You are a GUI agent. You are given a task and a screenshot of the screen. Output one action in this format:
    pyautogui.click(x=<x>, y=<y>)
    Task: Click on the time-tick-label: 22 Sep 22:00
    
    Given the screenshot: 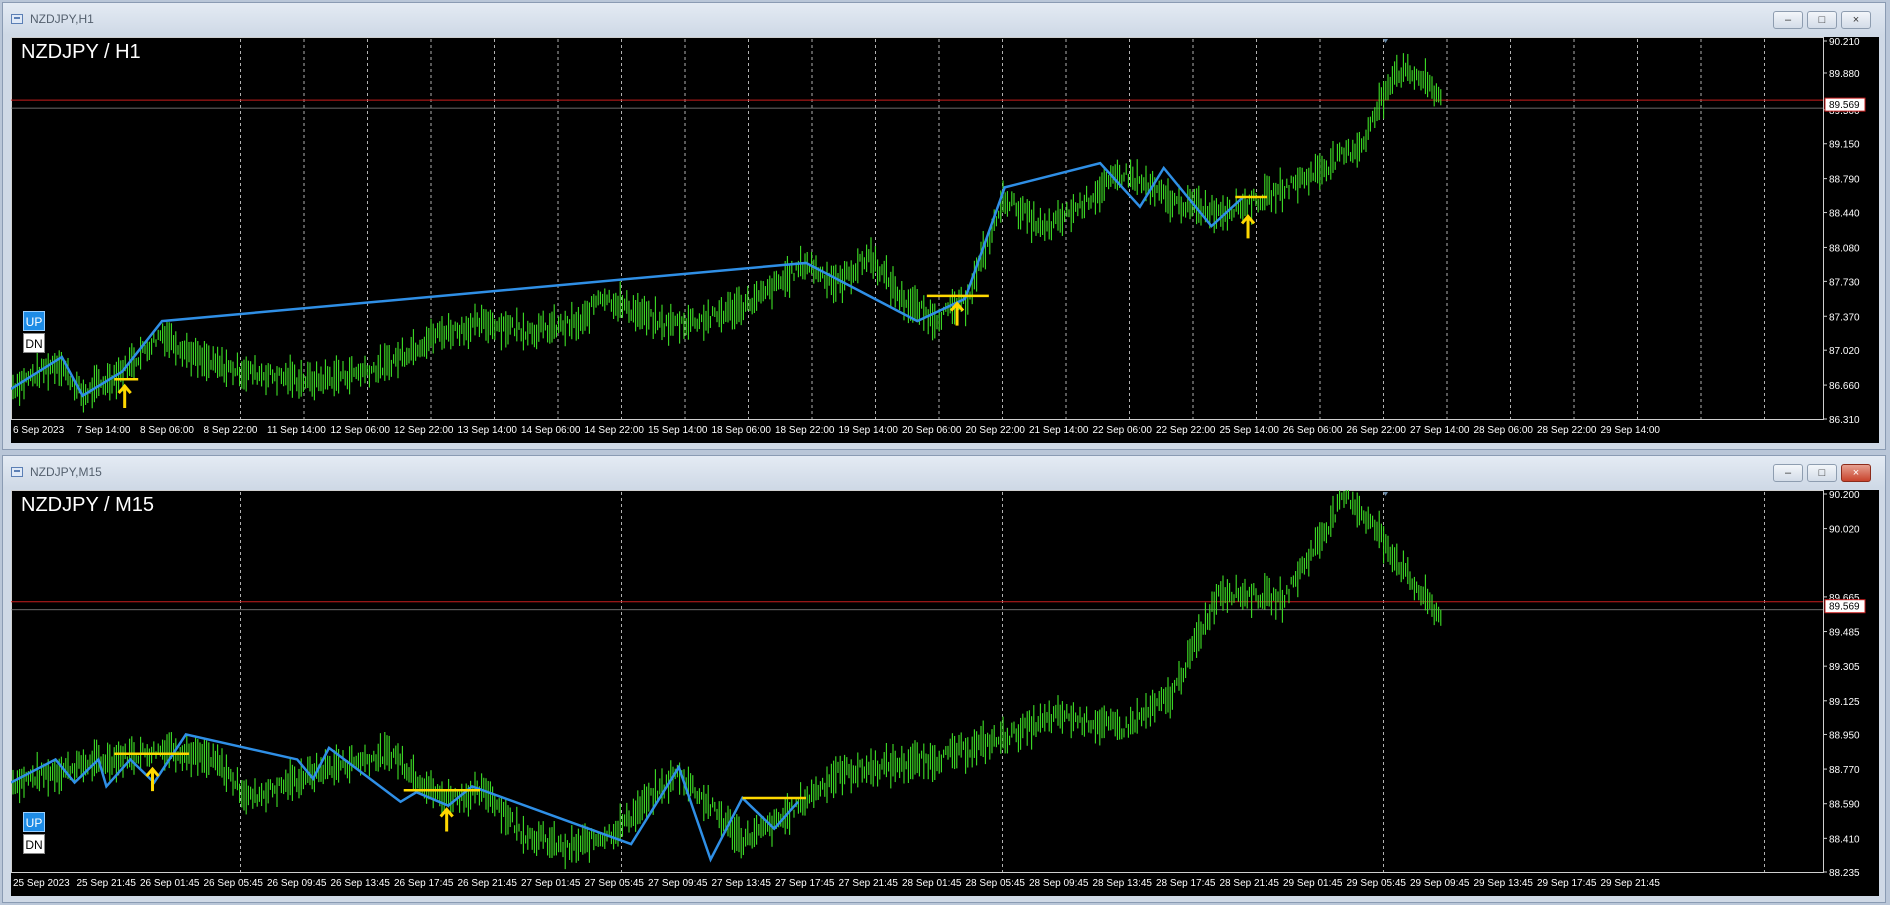 What is the action you would take?
    pyautogui.click(x=1186, y=430)
    